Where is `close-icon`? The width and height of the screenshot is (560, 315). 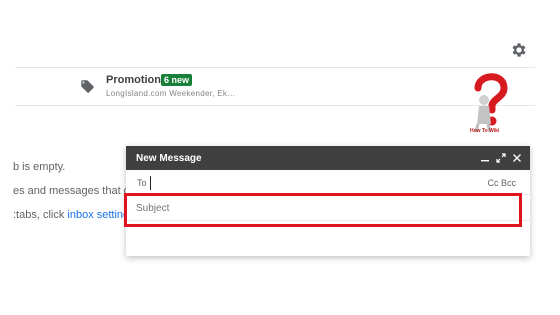 close-icon is located at coordinates (517, 158).